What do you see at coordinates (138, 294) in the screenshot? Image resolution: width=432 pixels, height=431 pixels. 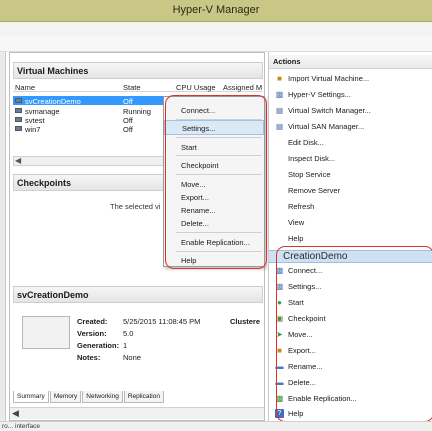 I see `summary-header: svCreationDemo` at bounding box center [138, 294].